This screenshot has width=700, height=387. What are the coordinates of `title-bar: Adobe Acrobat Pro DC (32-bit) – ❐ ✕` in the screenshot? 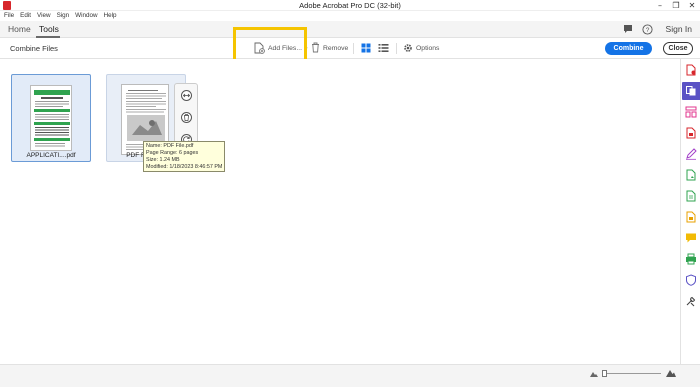 It's located at (350, 5).